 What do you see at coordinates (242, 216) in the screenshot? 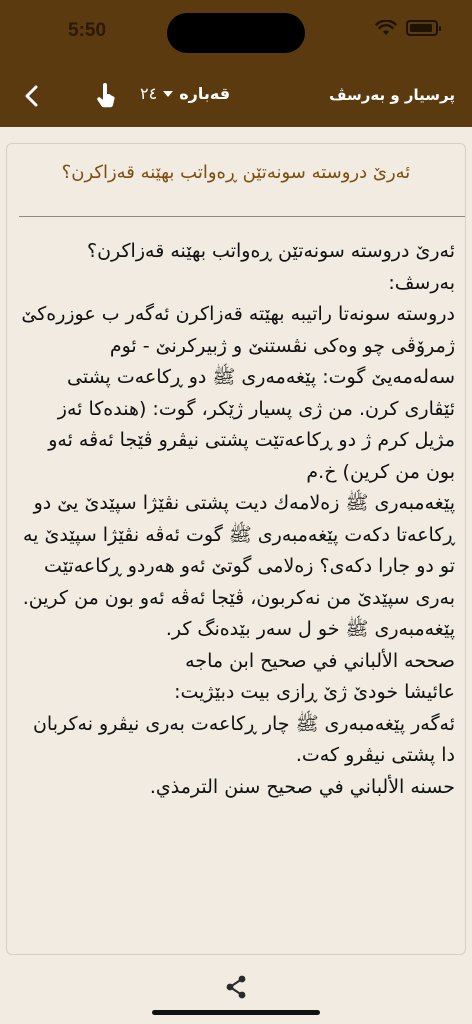
I see `divider` at bounding box center [242, 216].